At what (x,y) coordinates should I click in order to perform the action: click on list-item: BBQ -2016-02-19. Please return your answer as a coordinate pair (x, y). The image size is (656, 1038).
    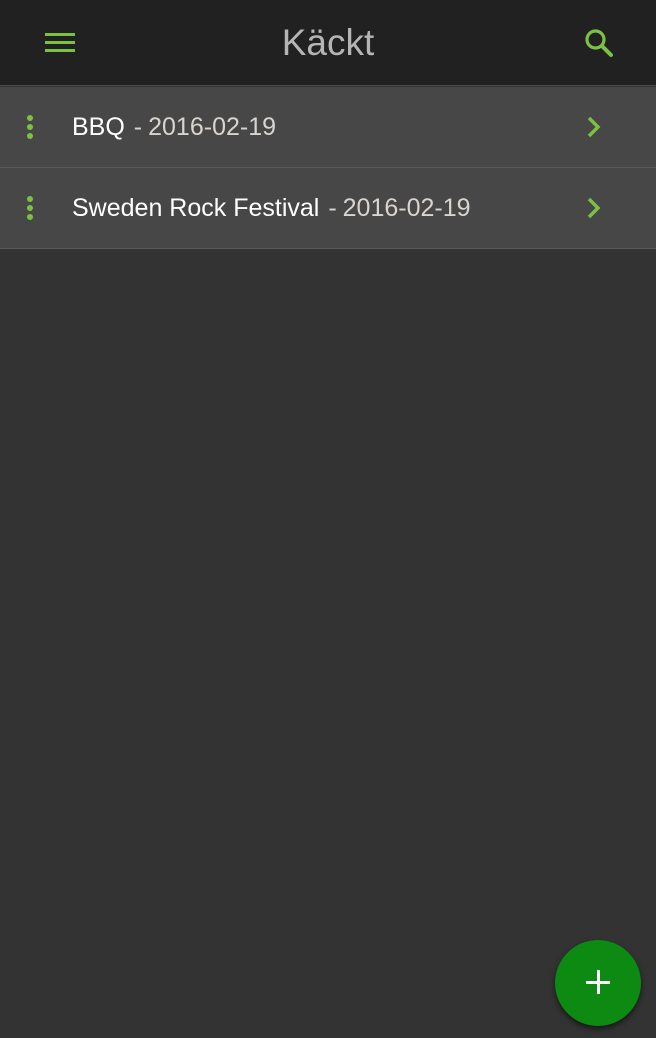
    Looking at the image, I should click on (328, 127).